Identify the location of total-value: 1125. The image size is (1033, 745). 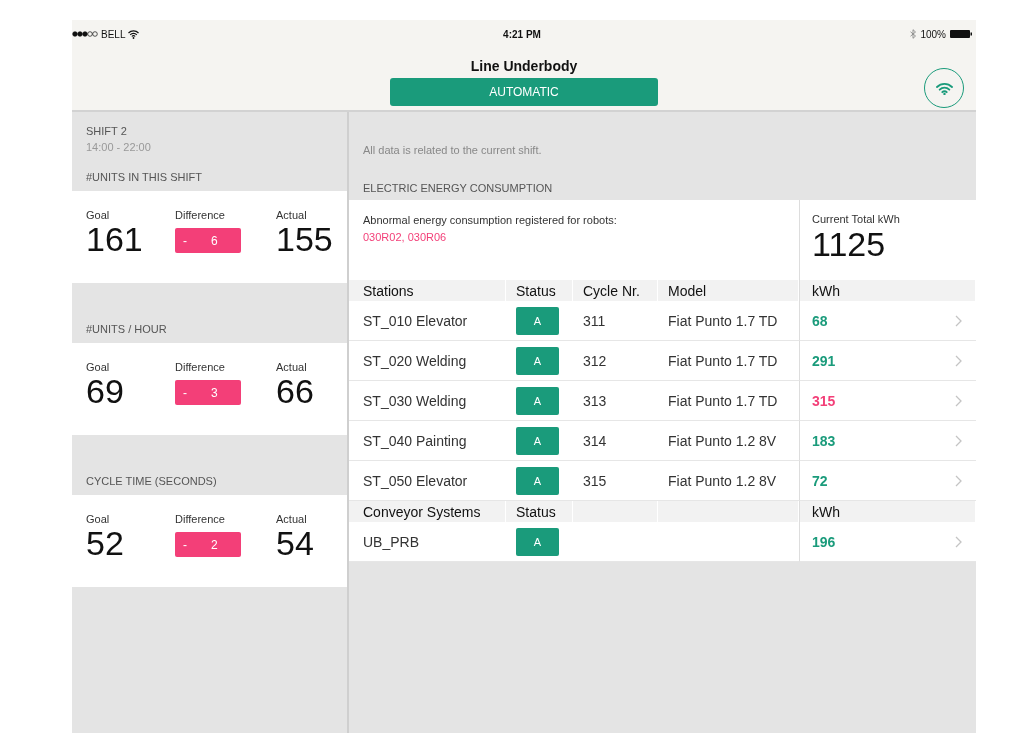
(849, 244).